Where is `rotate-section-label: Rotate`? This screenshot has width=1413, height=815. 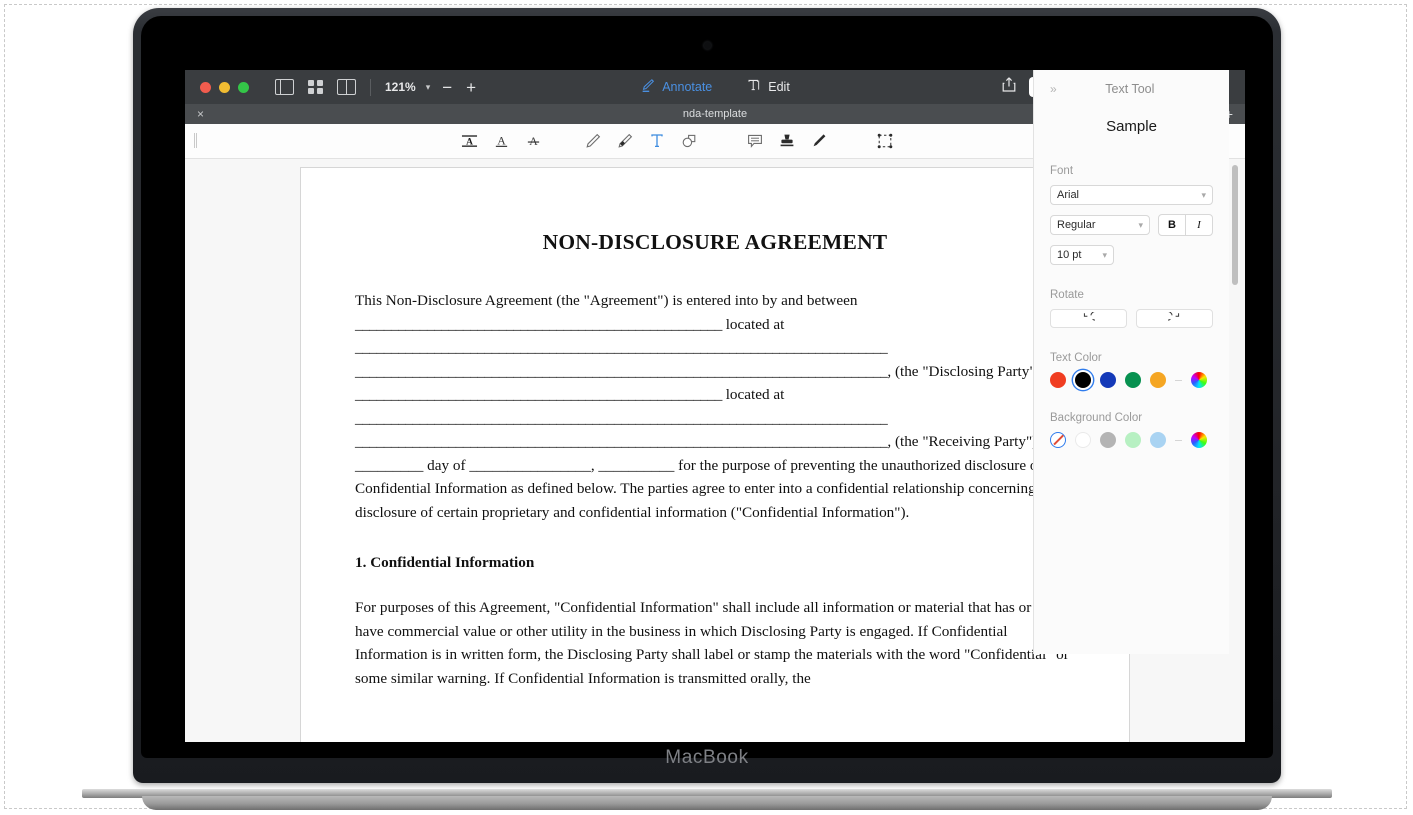 rotate-section-label: Rotate is located at coordinates (1067, 295).